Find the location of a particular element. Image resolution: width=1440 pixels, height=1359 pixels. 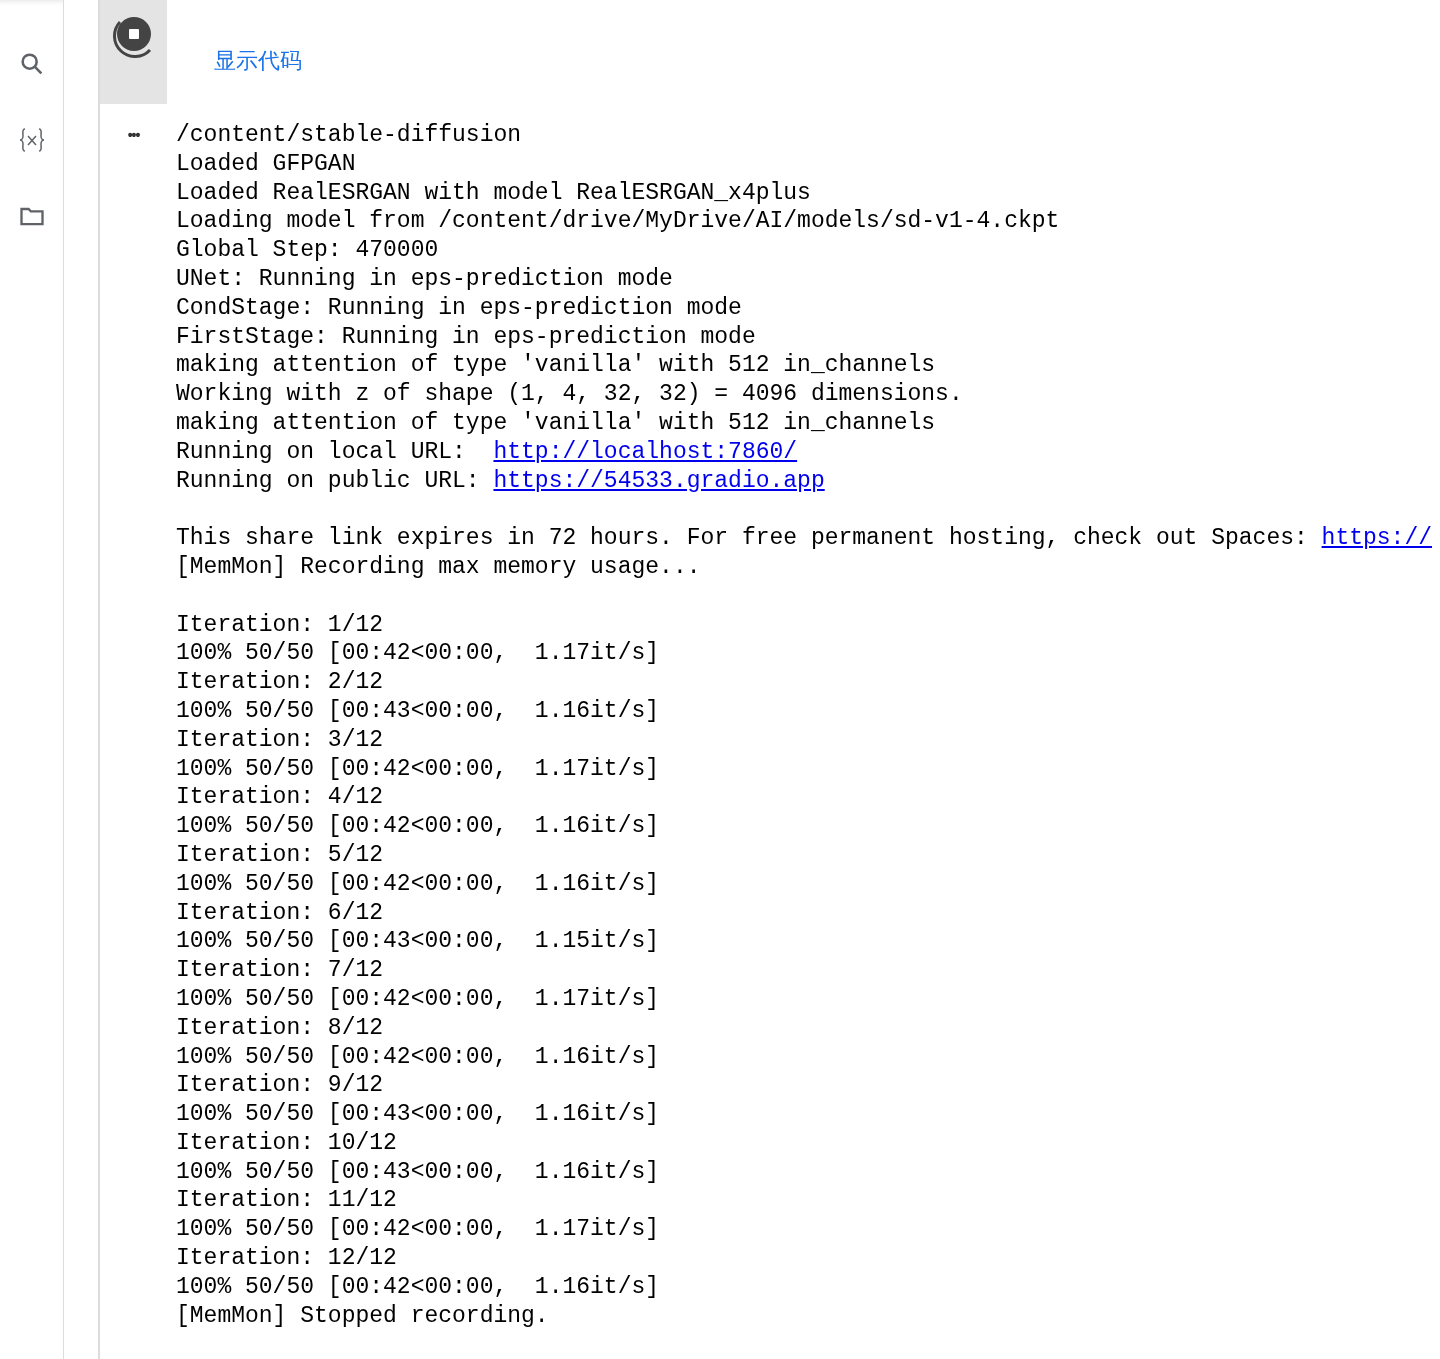

output-line: Iteration: 5/12 is located at coordinates (280, 855).